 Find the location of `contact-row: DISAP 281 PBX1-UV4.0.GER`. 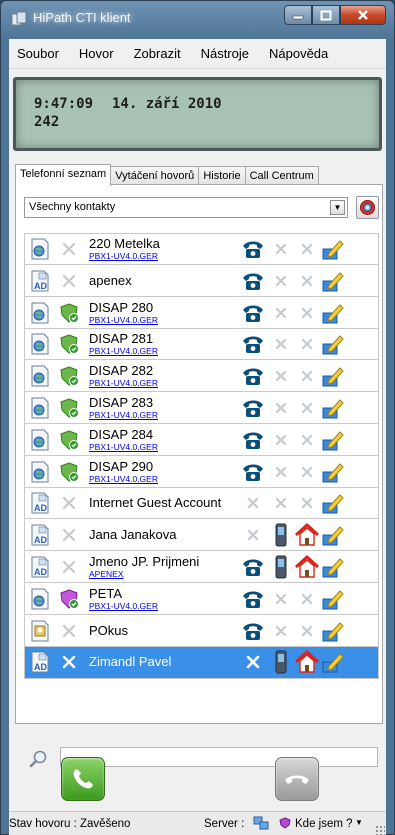

contact-row: DISAP 281 PBX1-UV4.0.GER is located at coordinates (201, 345).